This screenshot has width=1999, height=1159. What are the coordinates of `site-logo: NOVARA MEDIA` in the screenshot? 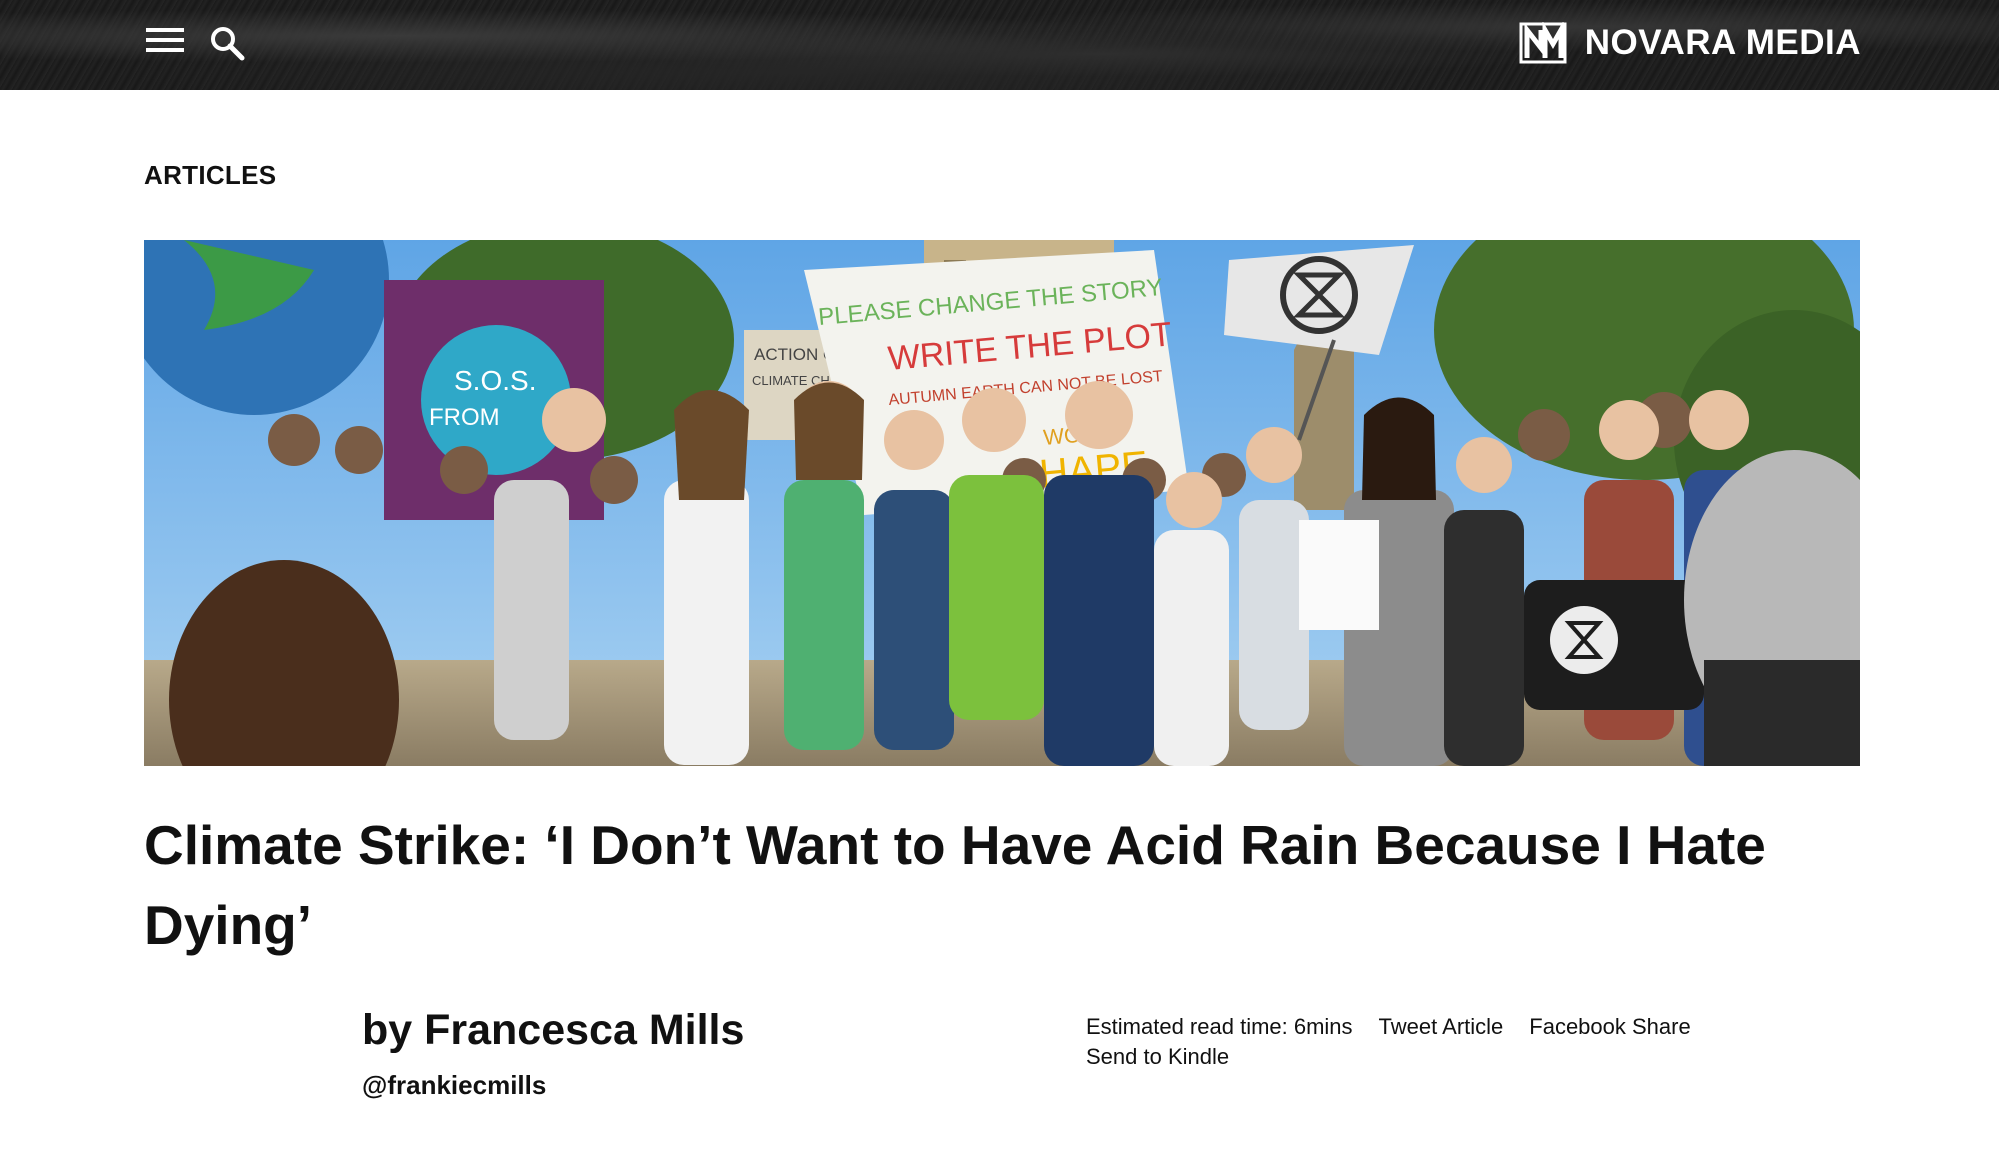 It's located at (1690, 43).